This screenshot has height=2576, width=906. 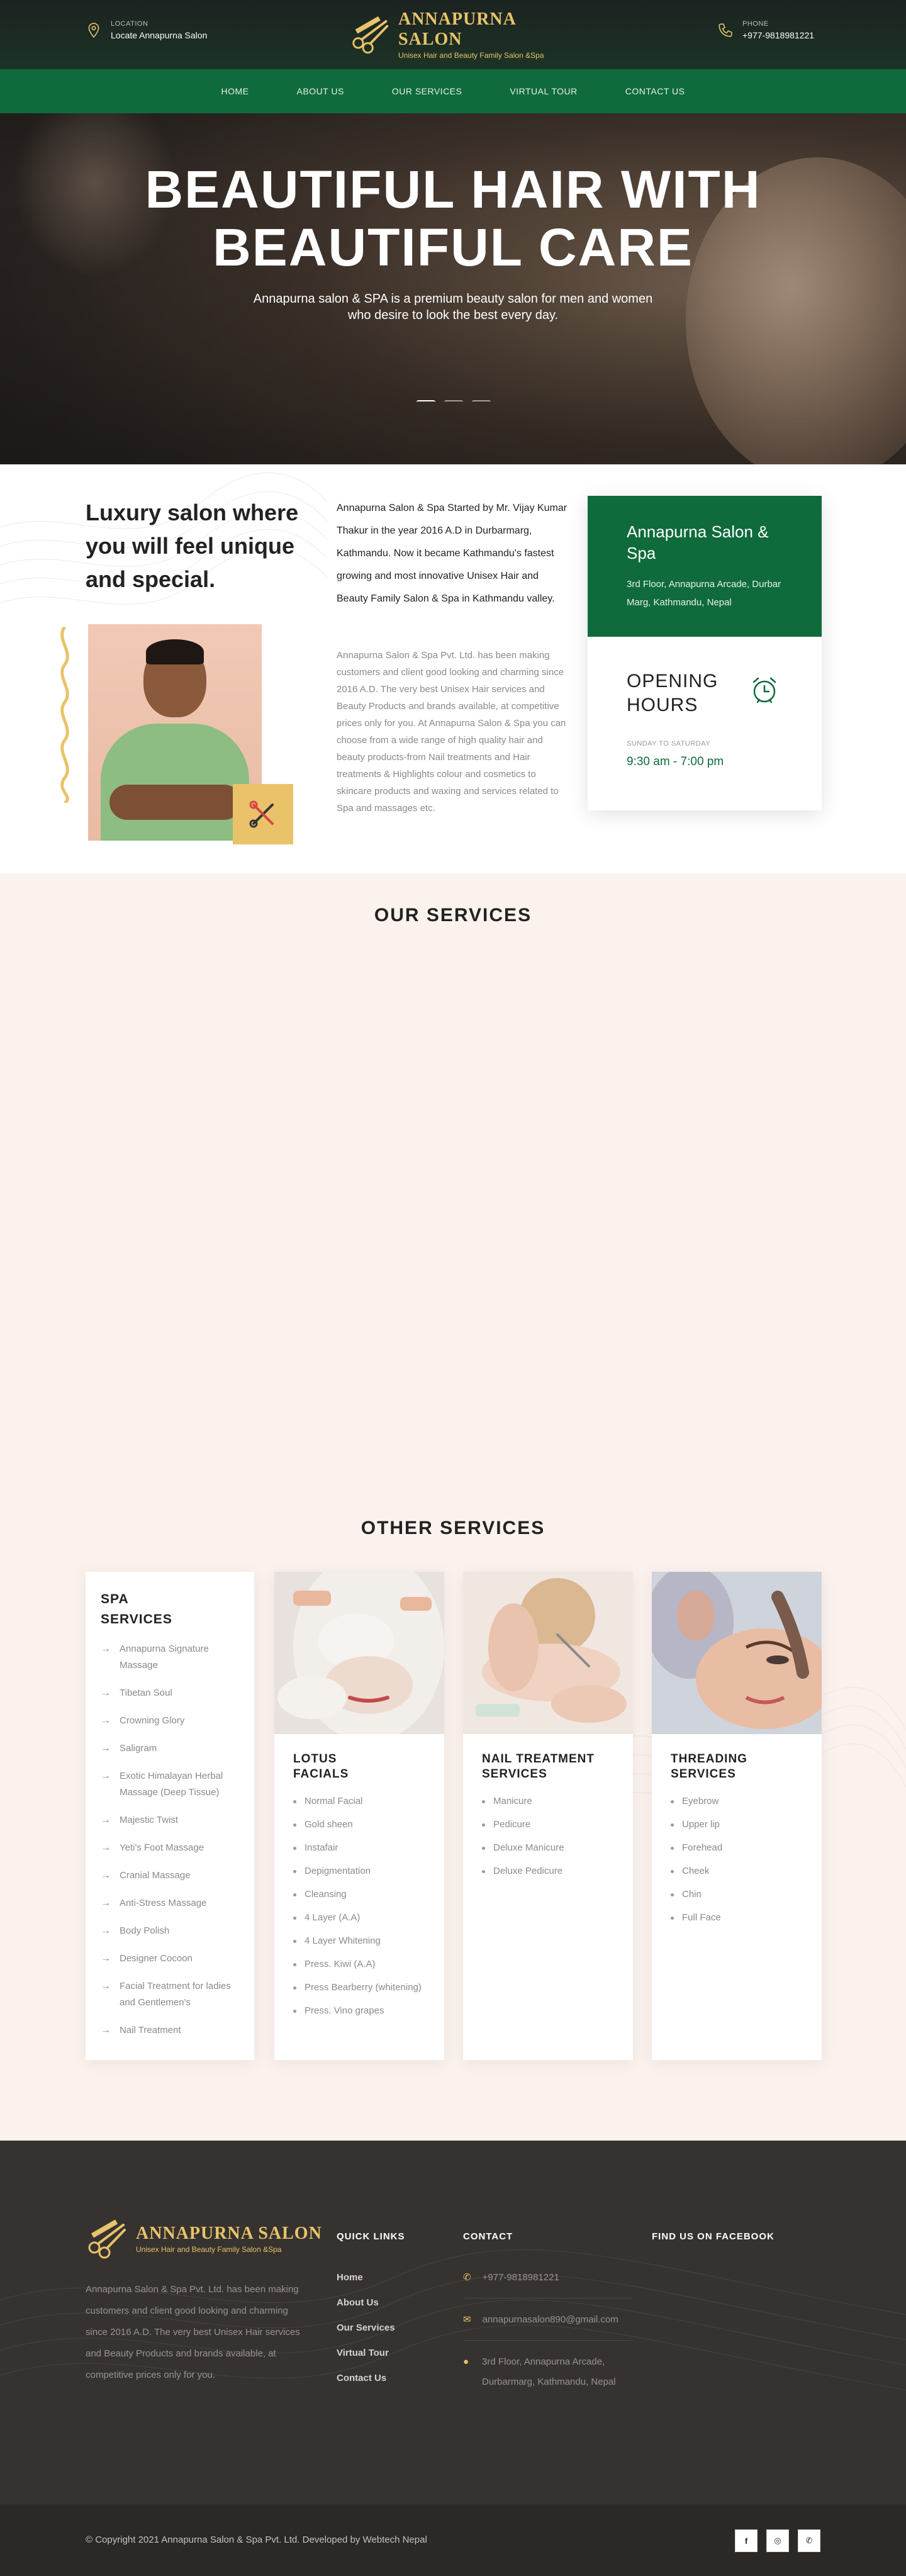 I want to click on footer-phone: ✆ +977-9818981221, so click(x=548, y=2281).